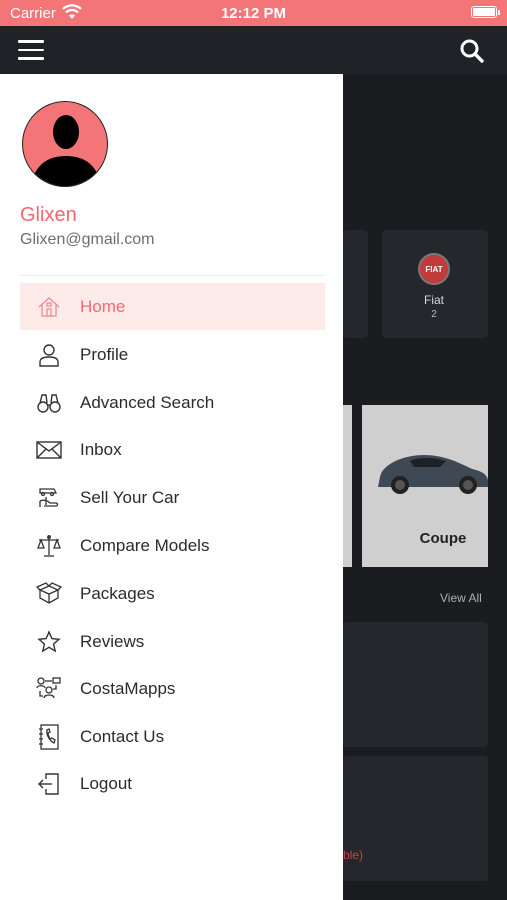  I want to click on view-all-link: View All, so click(461, 598).